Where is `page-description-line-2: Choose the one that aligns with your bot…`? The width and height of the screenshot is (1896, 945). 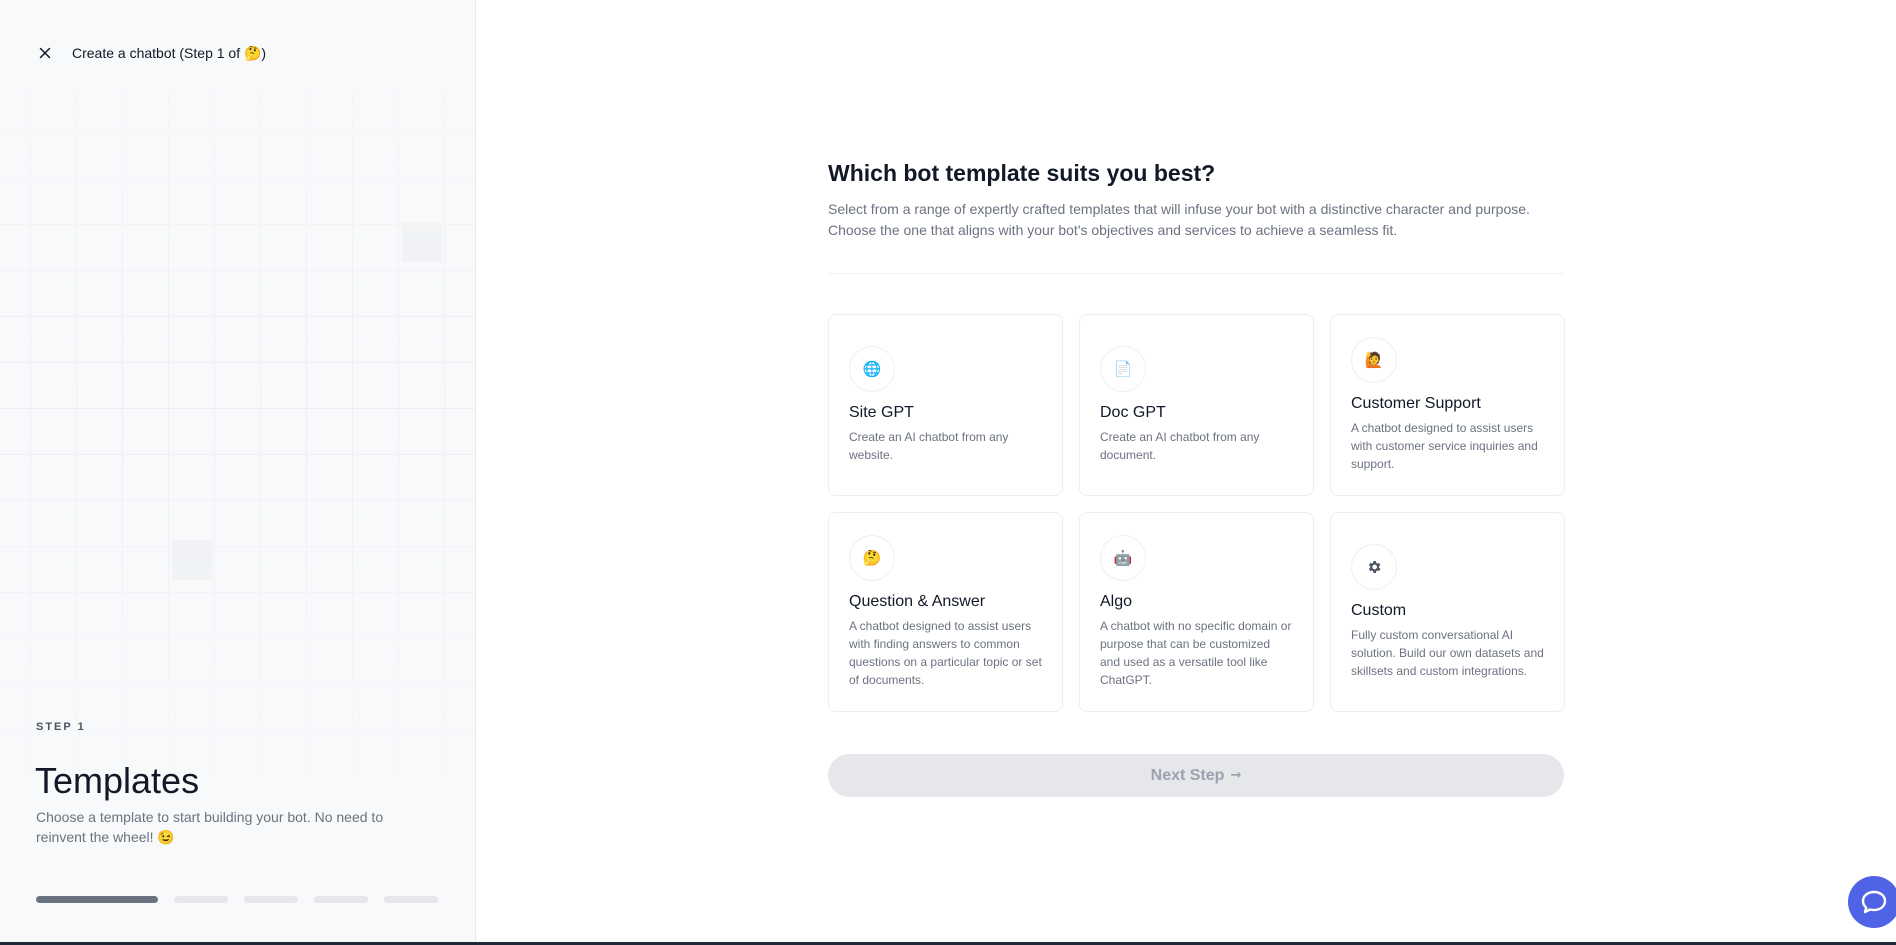 page-description-line-2: Choose the one that aligns with your bot… is located at coordinates (1113, 230).